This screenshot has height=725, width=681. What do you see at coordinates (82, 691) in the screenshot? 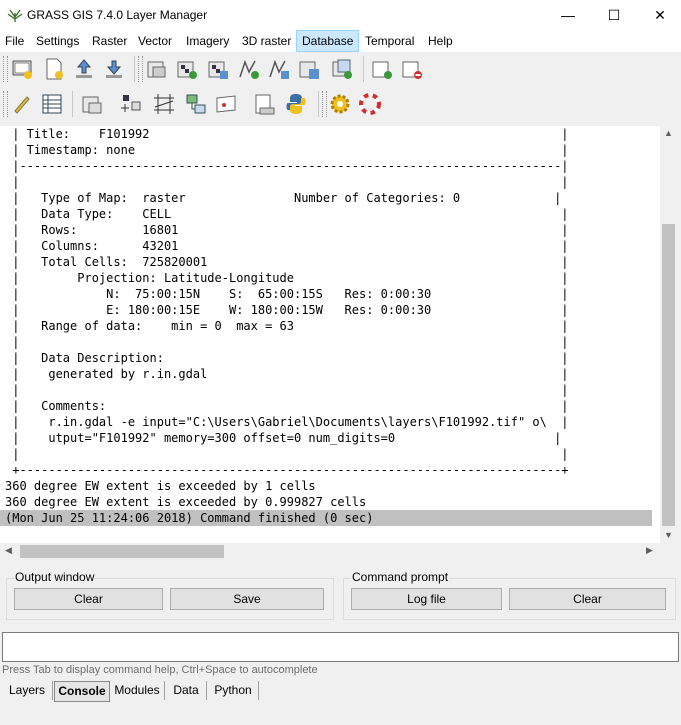
I see `tab-console: Console` at bounding box center [82, 691].